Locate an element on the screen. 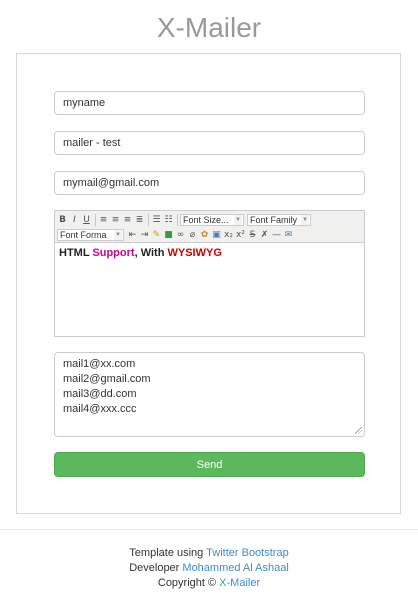  align-center-icon: ≡ is located at coordinates (115, 220).